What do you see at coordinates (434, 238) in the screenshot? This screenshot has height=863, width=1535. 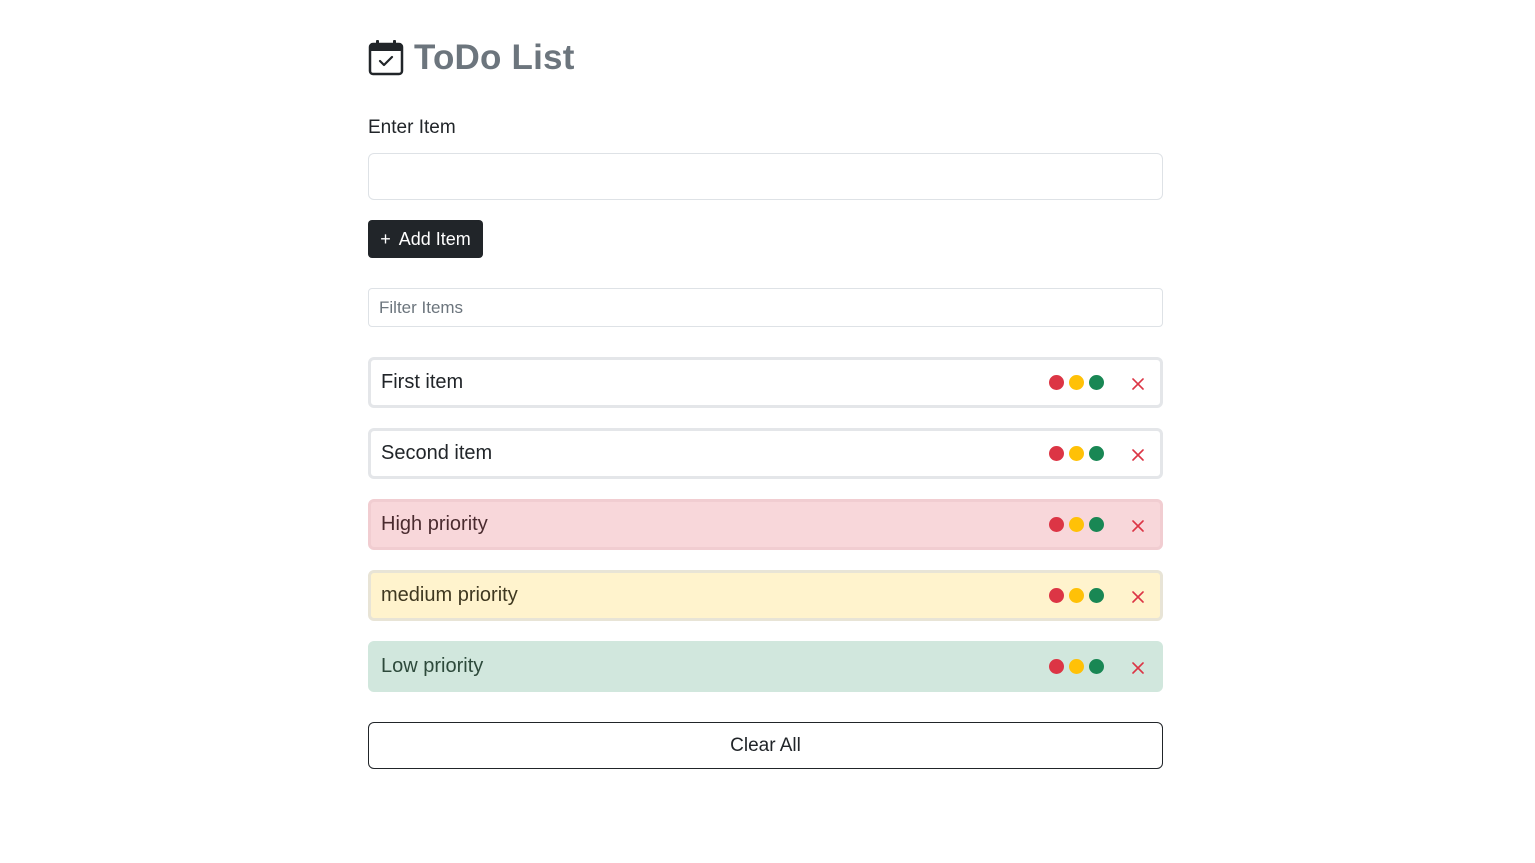 I see `add-item-label: Add Item` at bounding box center [434, 238].